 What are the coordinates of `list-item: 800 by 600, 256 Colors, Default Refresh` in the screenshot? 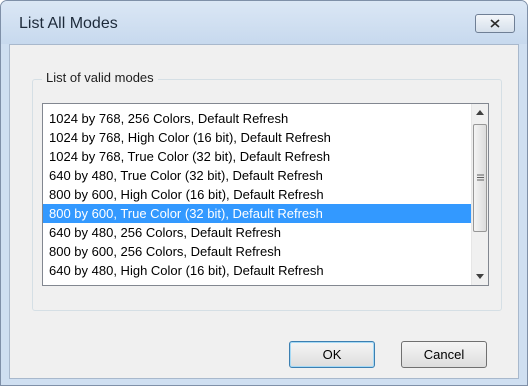 It's located at (257, 251).